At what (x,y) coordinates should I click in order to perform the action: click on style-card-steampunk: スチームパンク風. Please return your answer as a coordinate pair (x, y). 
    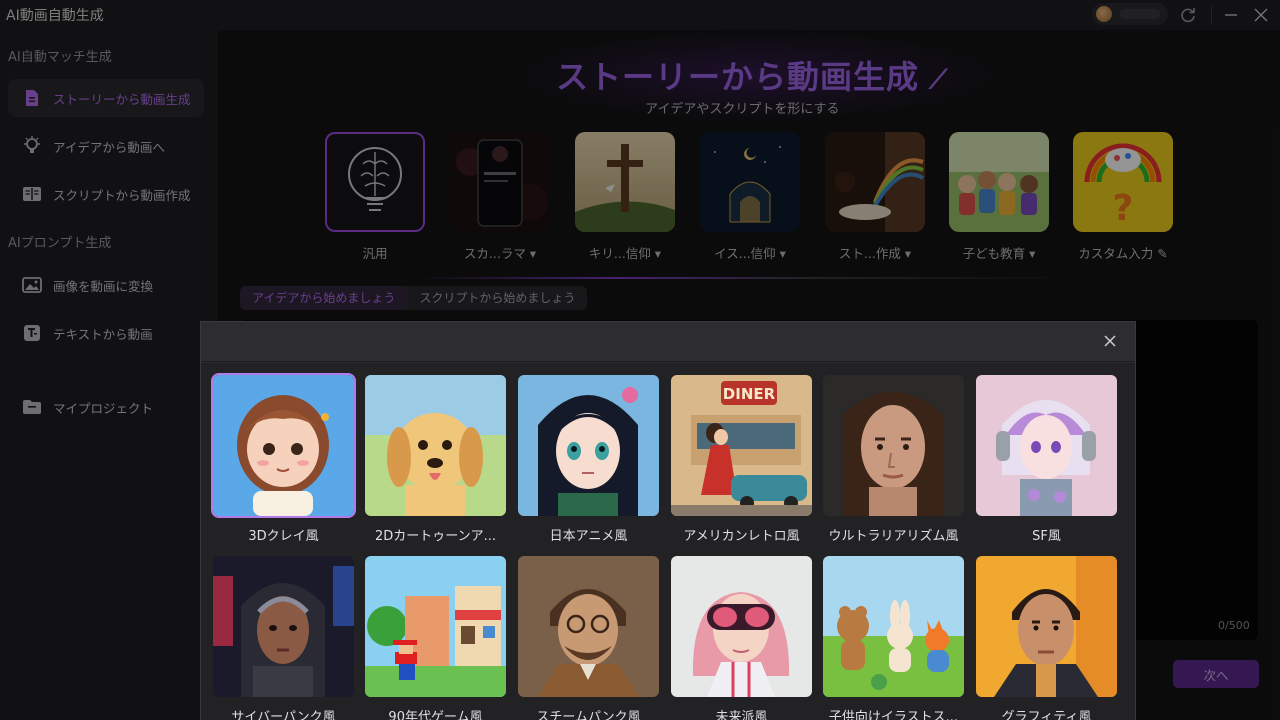
    Looking at the image, I should click on (588, 638).